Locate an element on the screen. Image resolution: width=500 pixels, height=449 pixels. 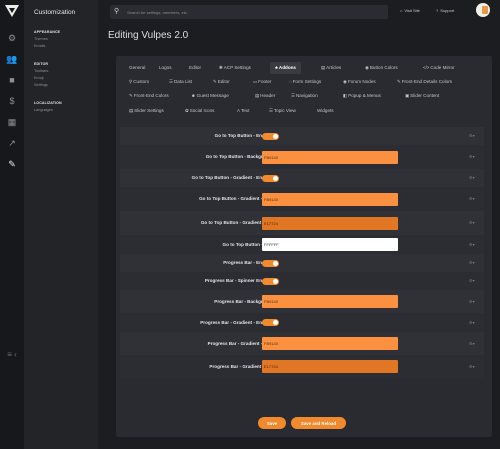
search-box: ⚲ is located at coordinates (249, 12).